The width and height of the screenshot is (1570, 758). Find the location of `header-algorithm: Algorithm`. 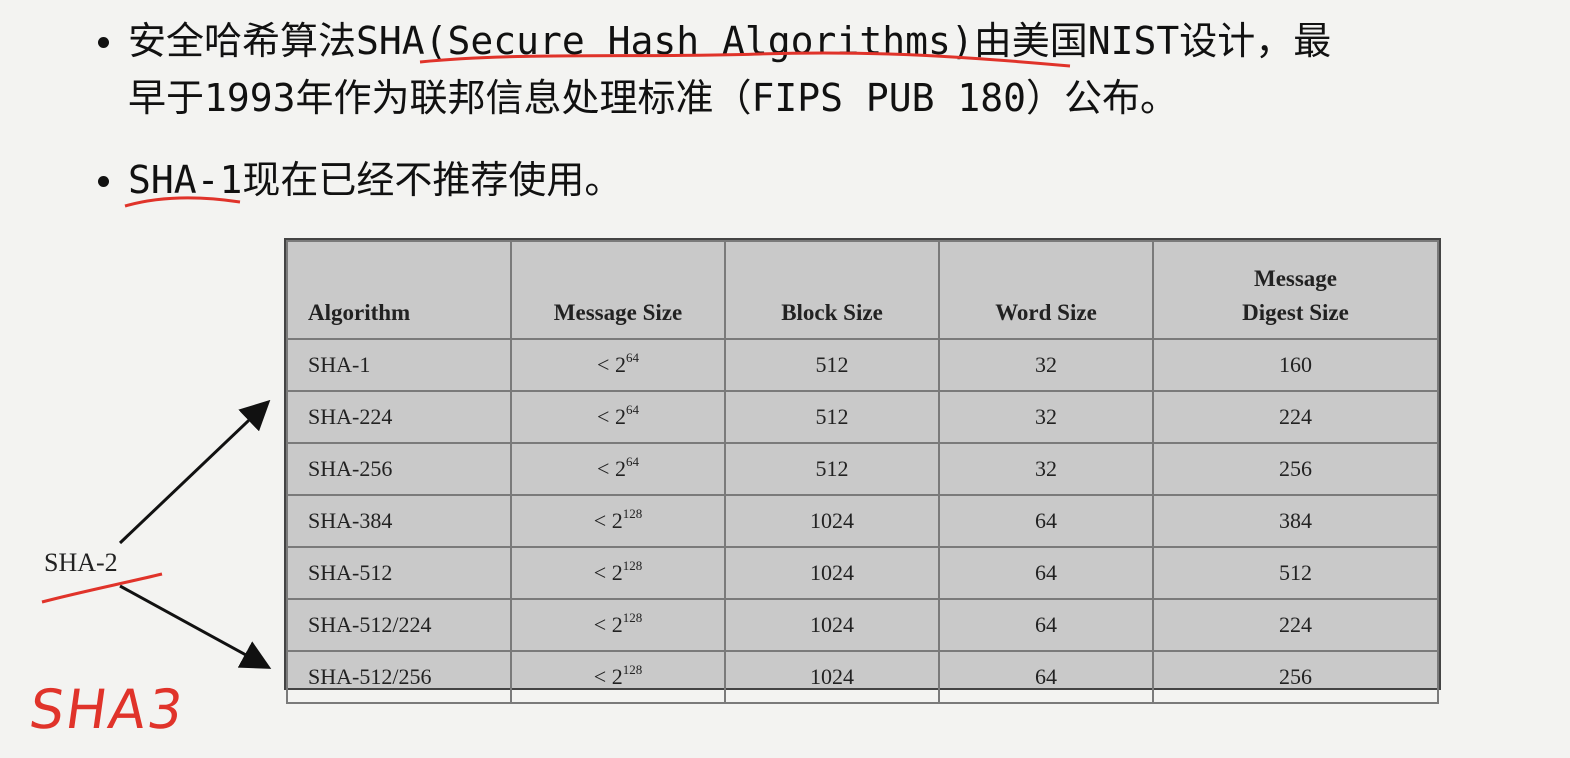

header-algorithm: Algorithm is located at coordinates (399, 290).